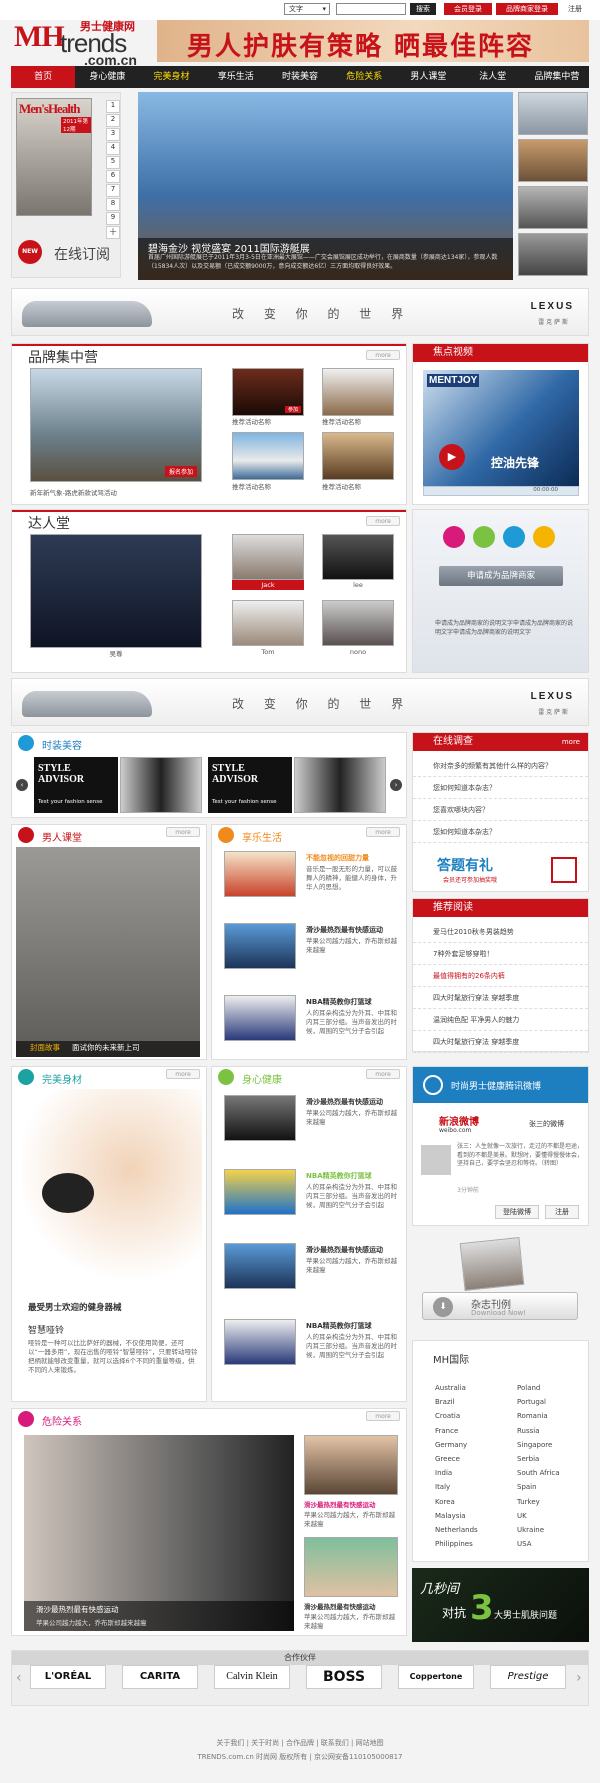  What do you see at coordinates (113, 190) in the screenshot?
I see `issue-item: 7` at bounding box center [113, 190].